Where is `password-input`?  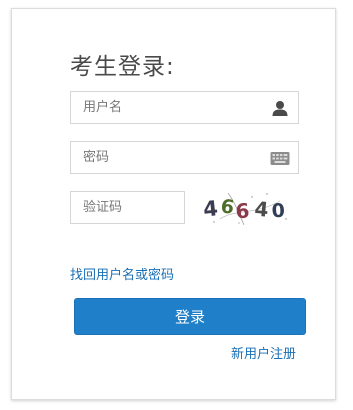 password-input is located at coordinates (184, 157).